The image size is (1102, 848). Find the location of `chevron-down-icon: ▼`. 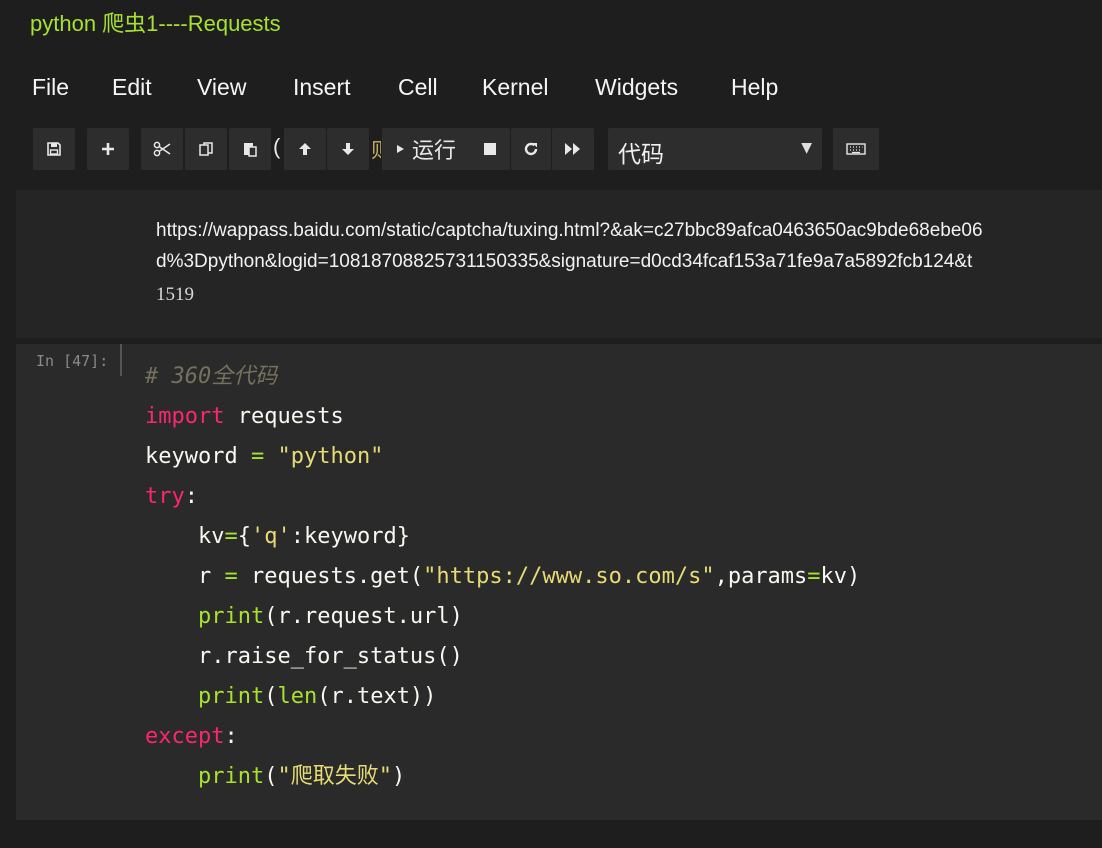

chevron-down-icon: ▼ is located at coordinates (806, 148).